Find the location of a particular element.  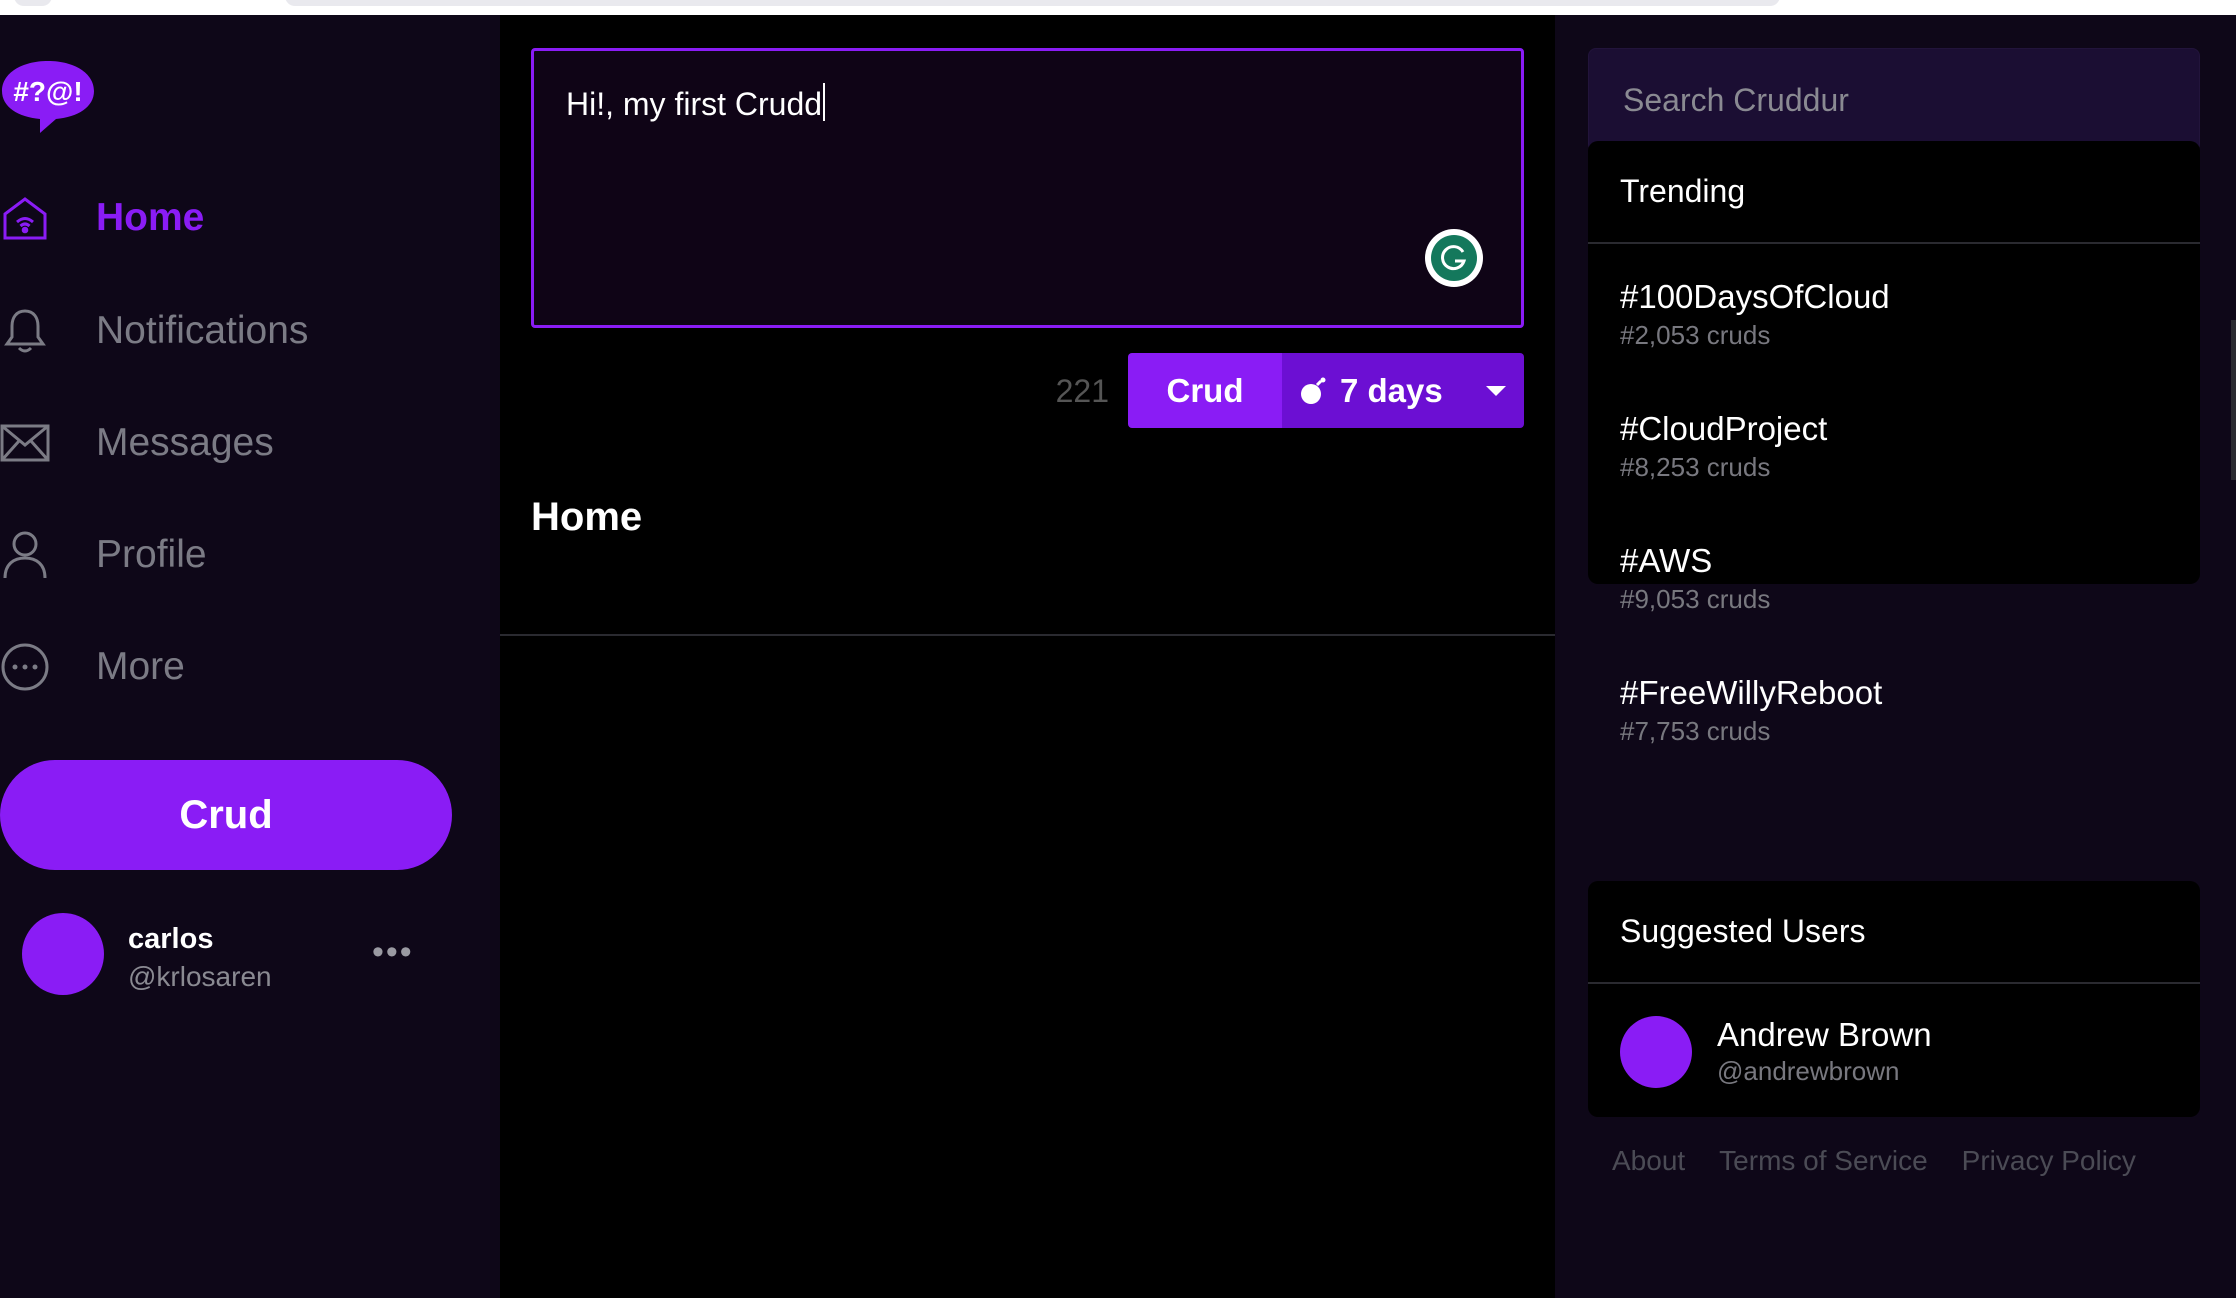

nav-item-more: More is located at coordinates (210, 667).